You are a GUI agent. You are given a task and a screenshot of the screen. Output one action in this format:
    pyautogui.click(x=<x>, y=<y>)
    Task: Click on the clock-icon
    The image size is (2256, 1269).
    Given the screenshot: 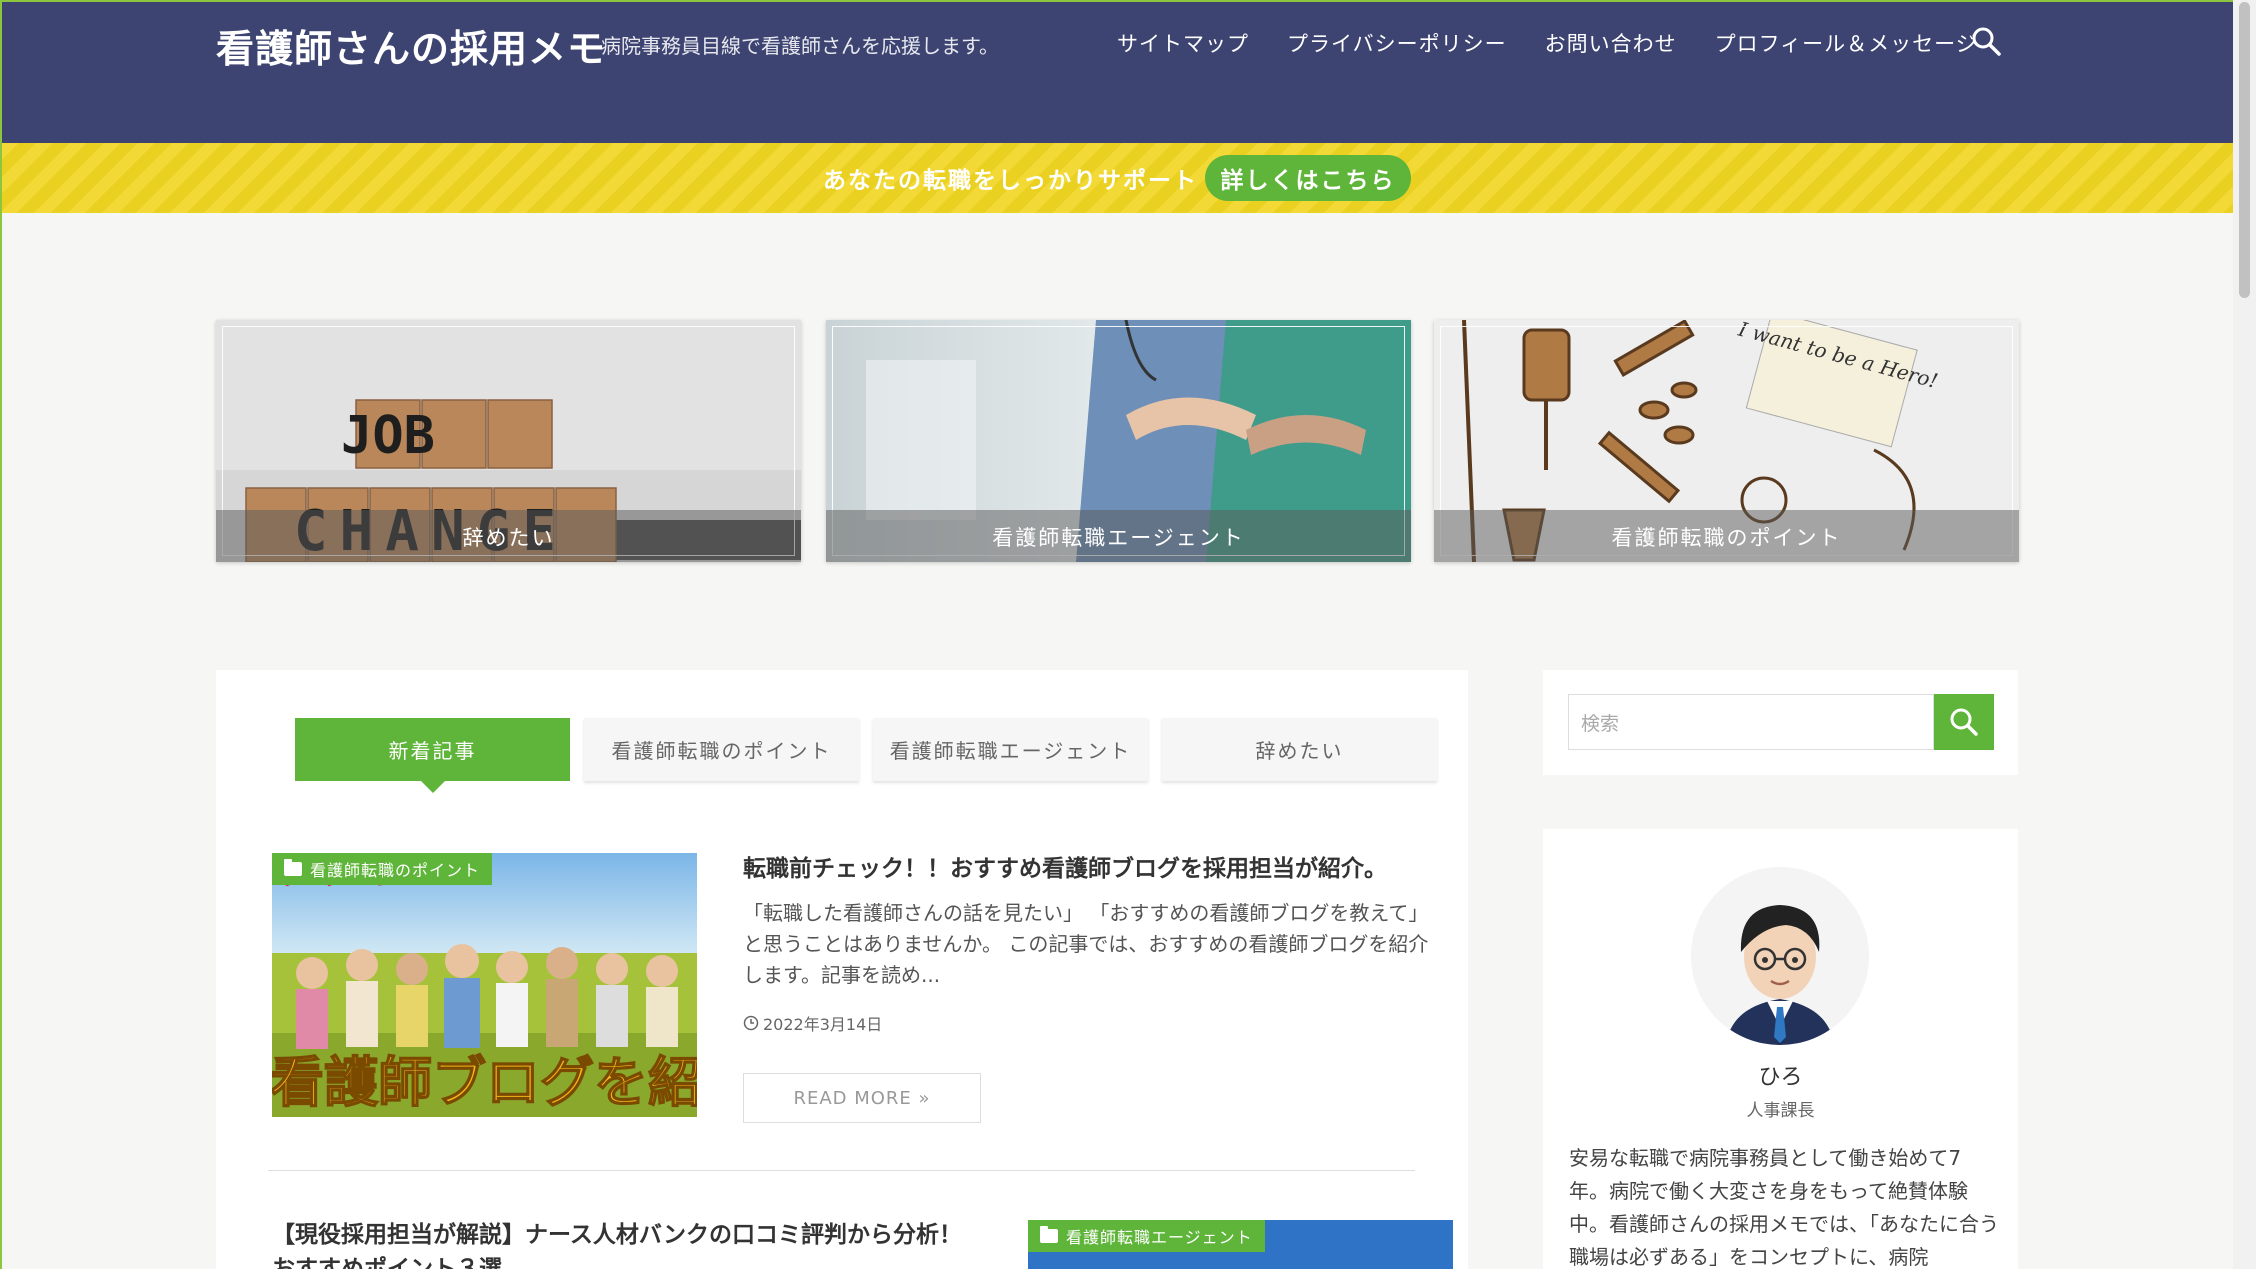 What is the action you would take?
    pyautogui.click(x=751, y=1023)
    